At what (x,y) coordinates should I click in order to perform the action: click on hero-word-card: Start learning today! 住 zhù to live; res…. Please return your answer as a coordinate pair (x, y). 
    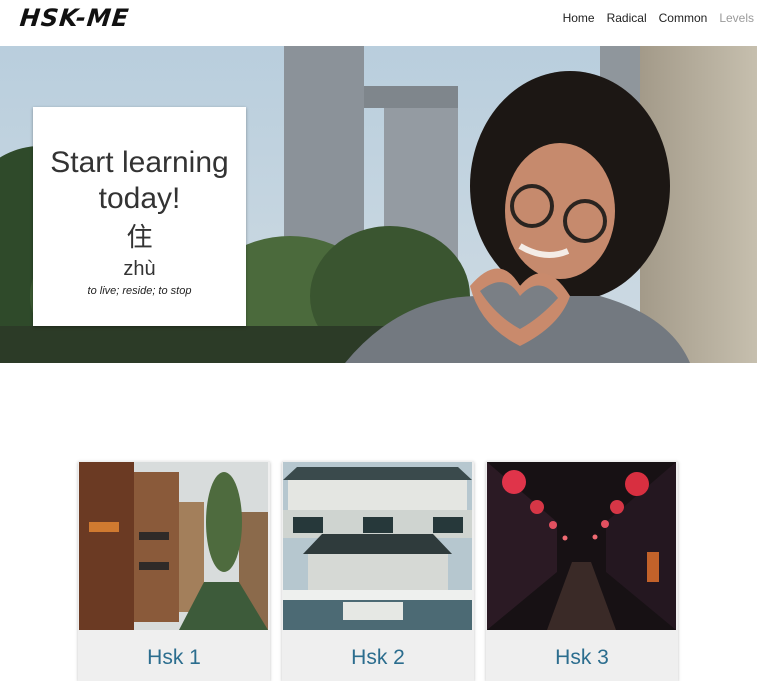
    Looking at the image, I should click on (139, 216).